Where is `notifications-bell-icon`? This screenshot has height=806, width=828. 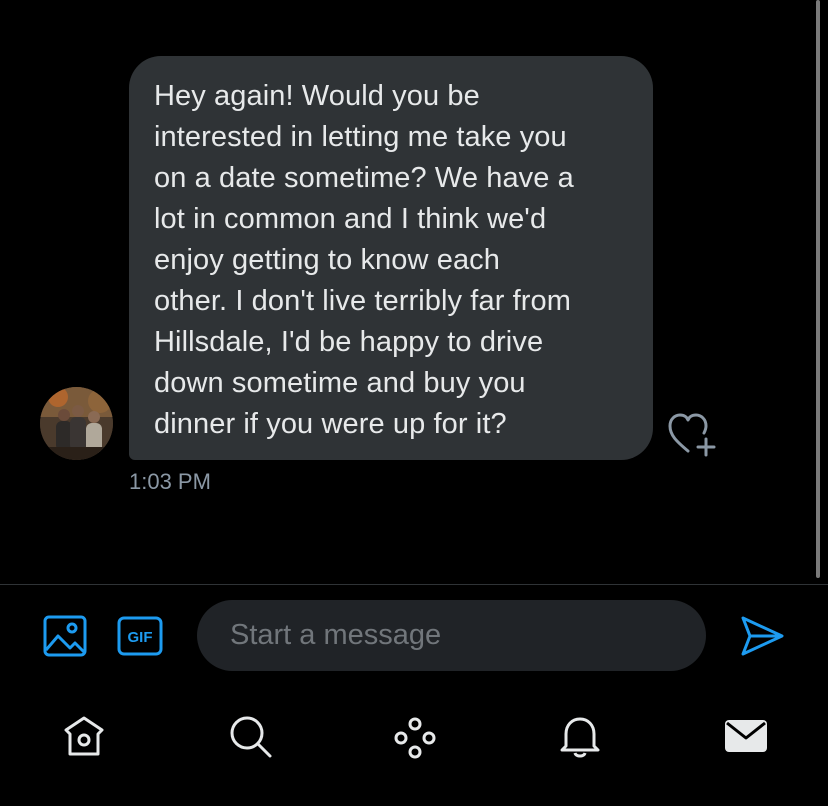 notifications-bell-icon is located at coordinates (580, 736).